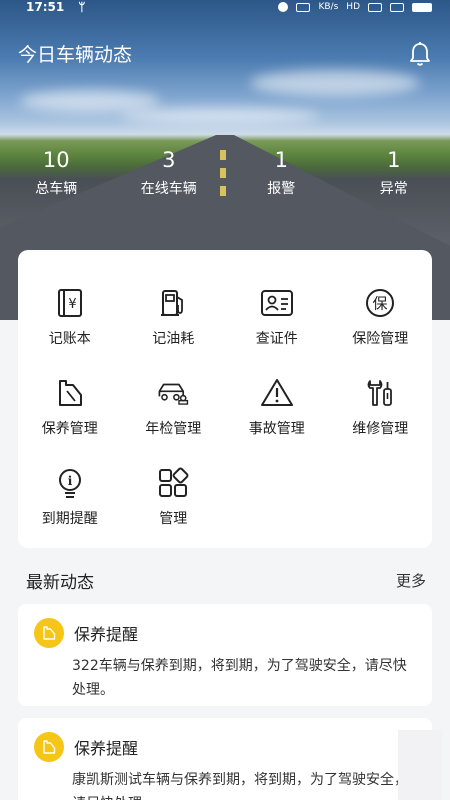  Describe the element at coordinates (70, 407) in the screenshot. I see `menu-item-maintenance: 保养管理` at that location.